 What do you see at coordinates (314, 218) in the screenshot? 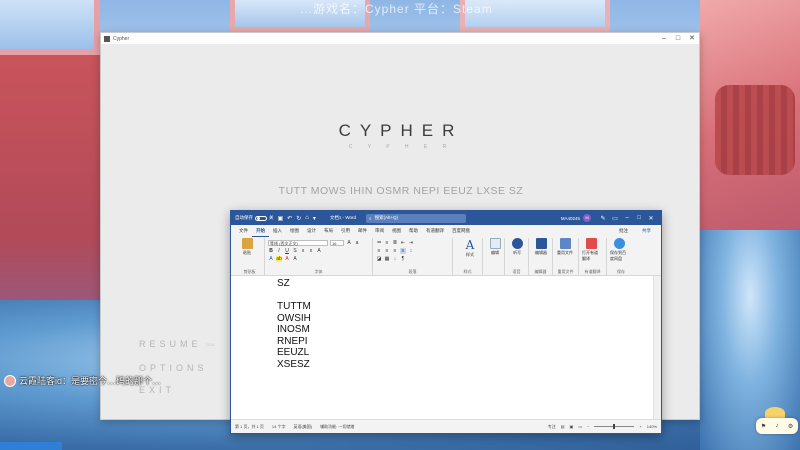
I see `dropdown-icon: ▾` at bounding box center [314, 218].